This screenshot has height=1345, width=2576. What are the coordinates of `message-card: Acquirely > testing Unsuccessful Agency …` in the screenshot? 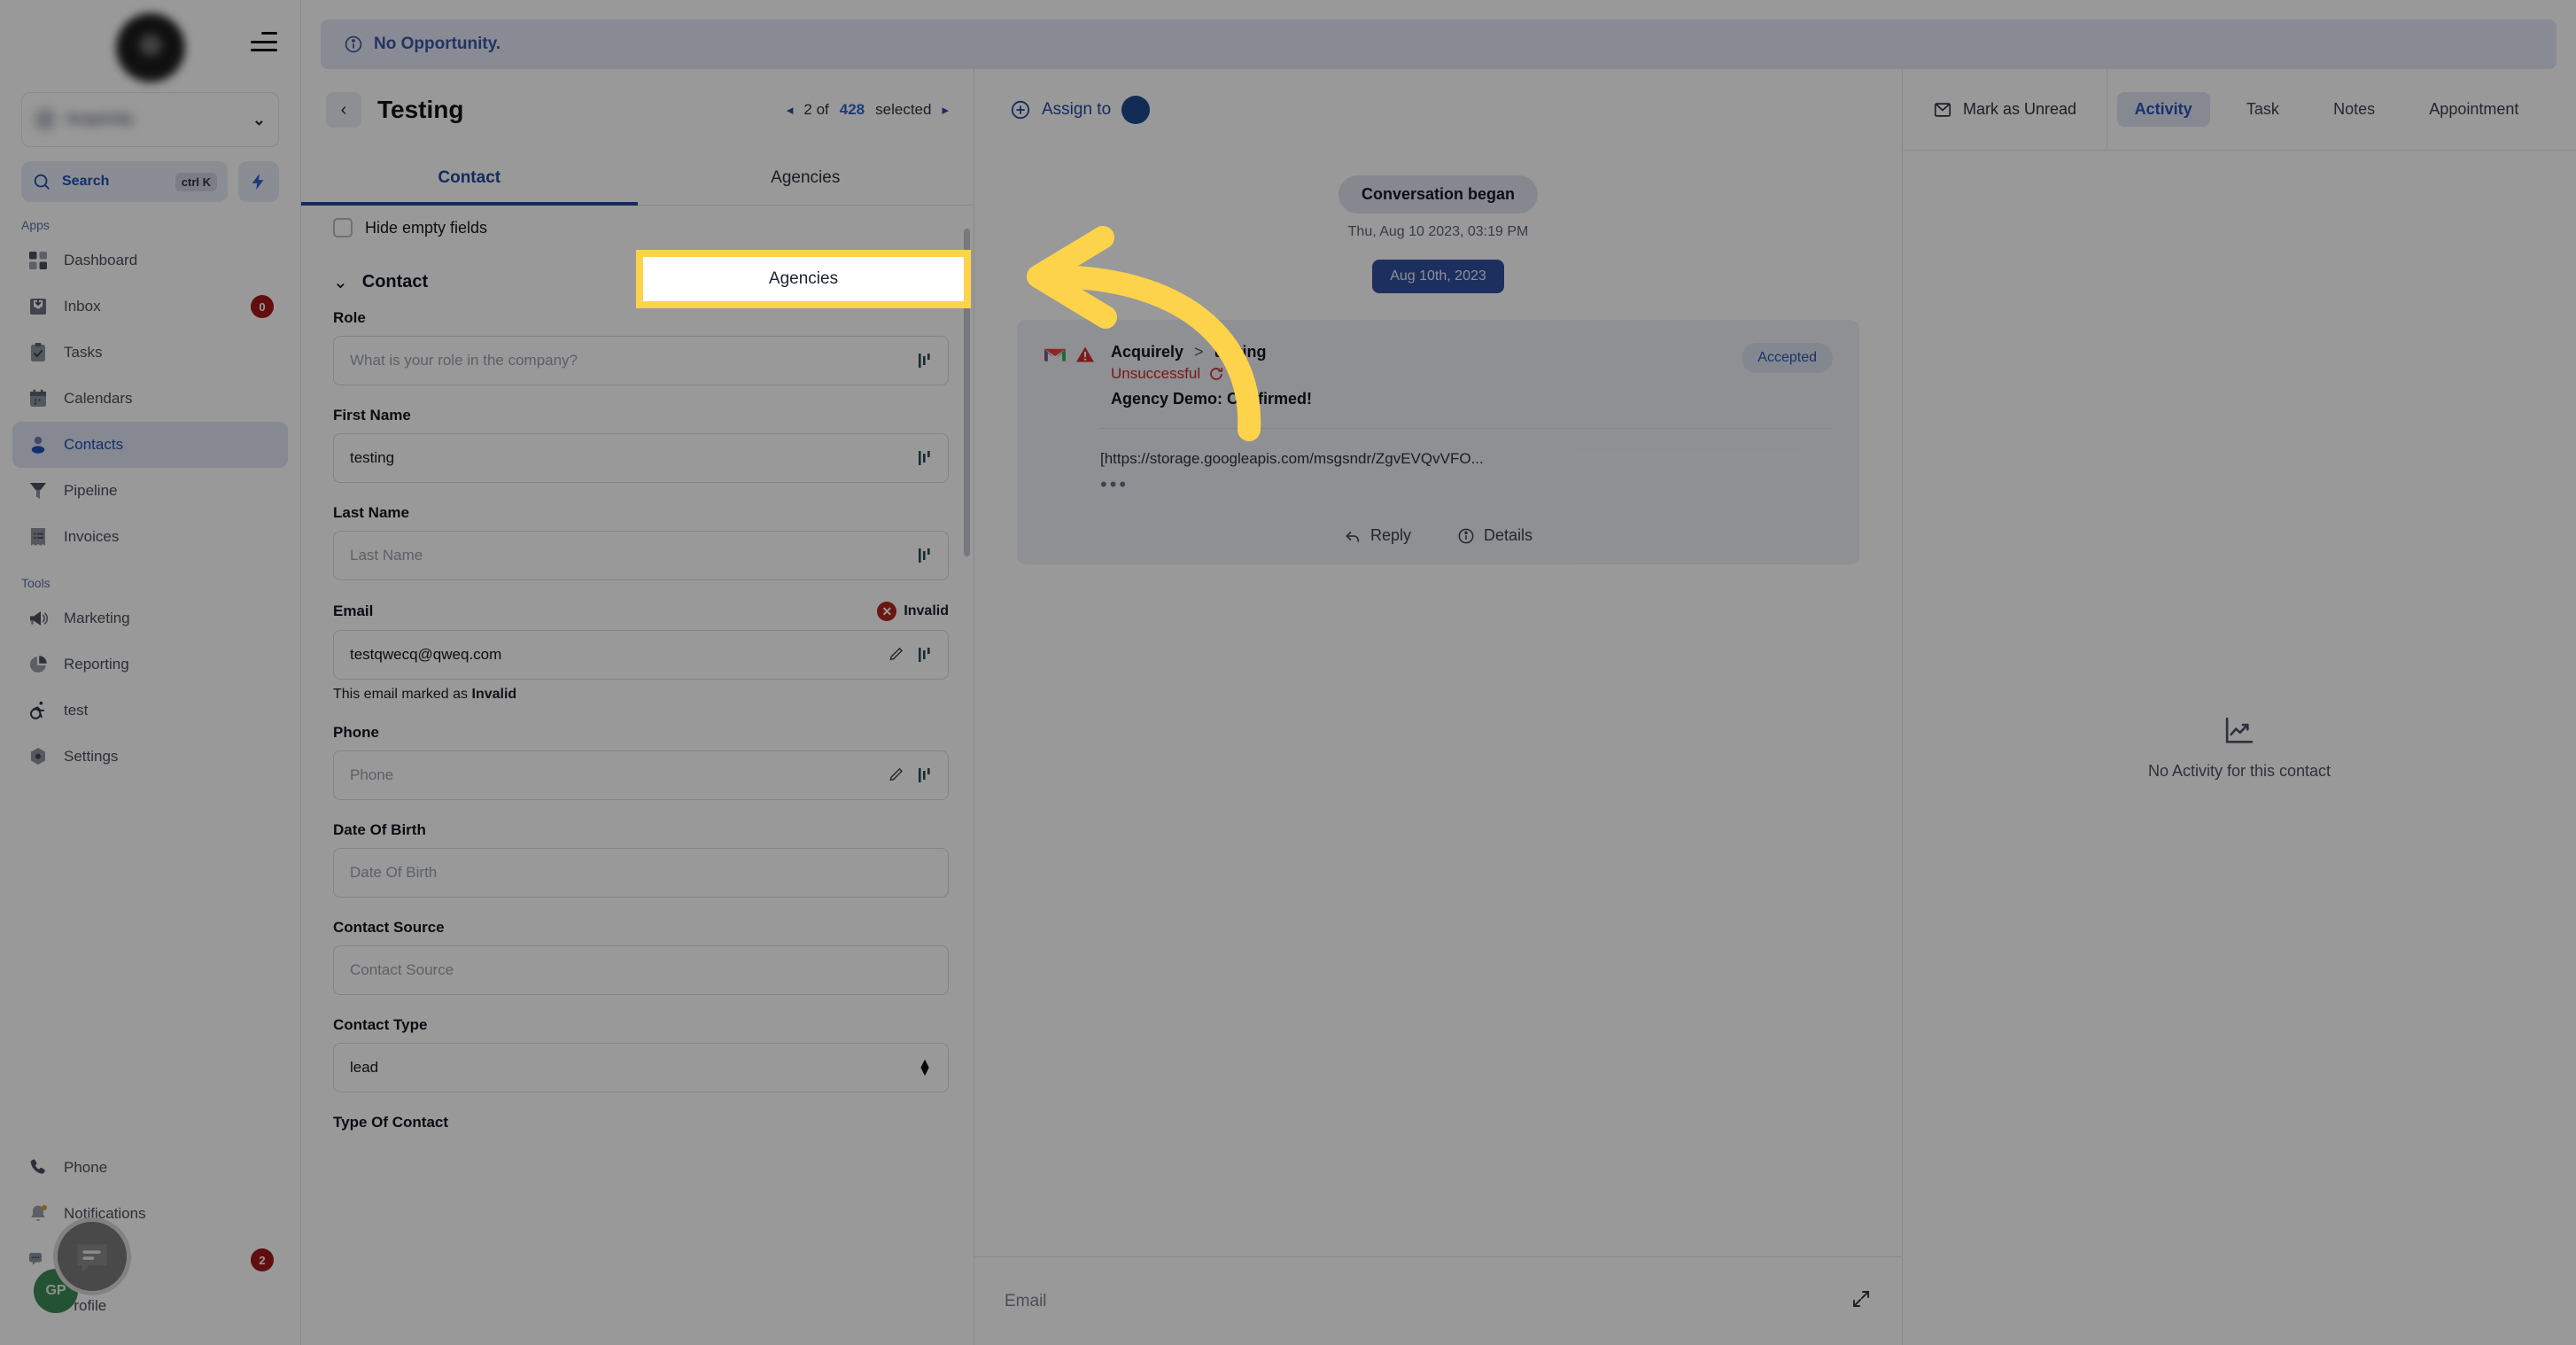 It's located at (1438, 442).